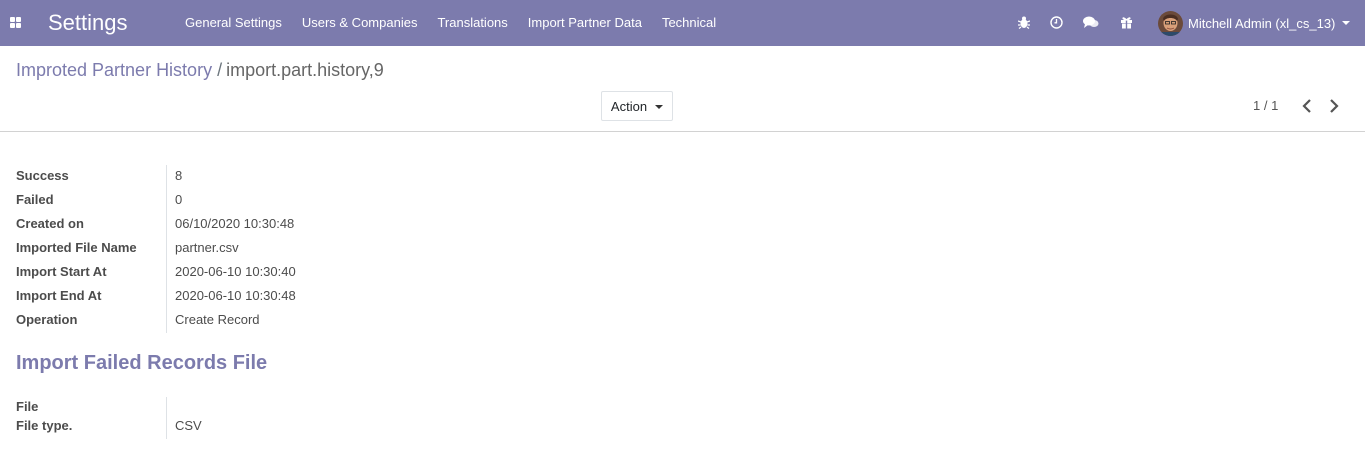  I want to click on chat-icon, so click(1091, 22).